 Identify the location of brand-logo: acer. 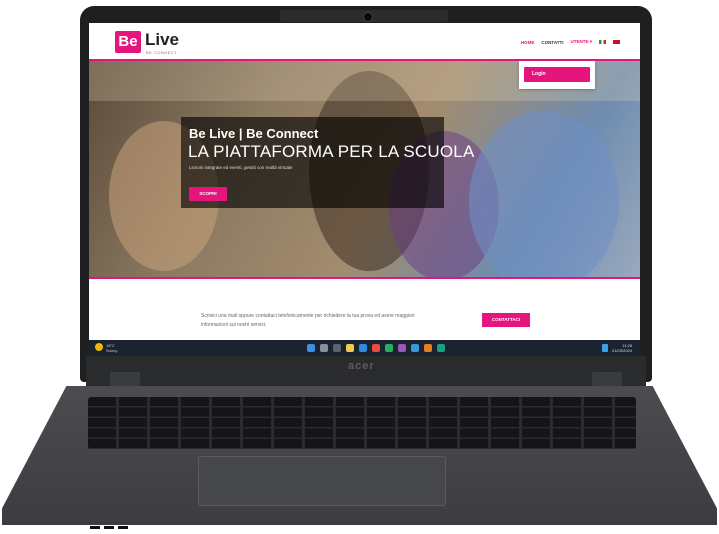
(361, 366).